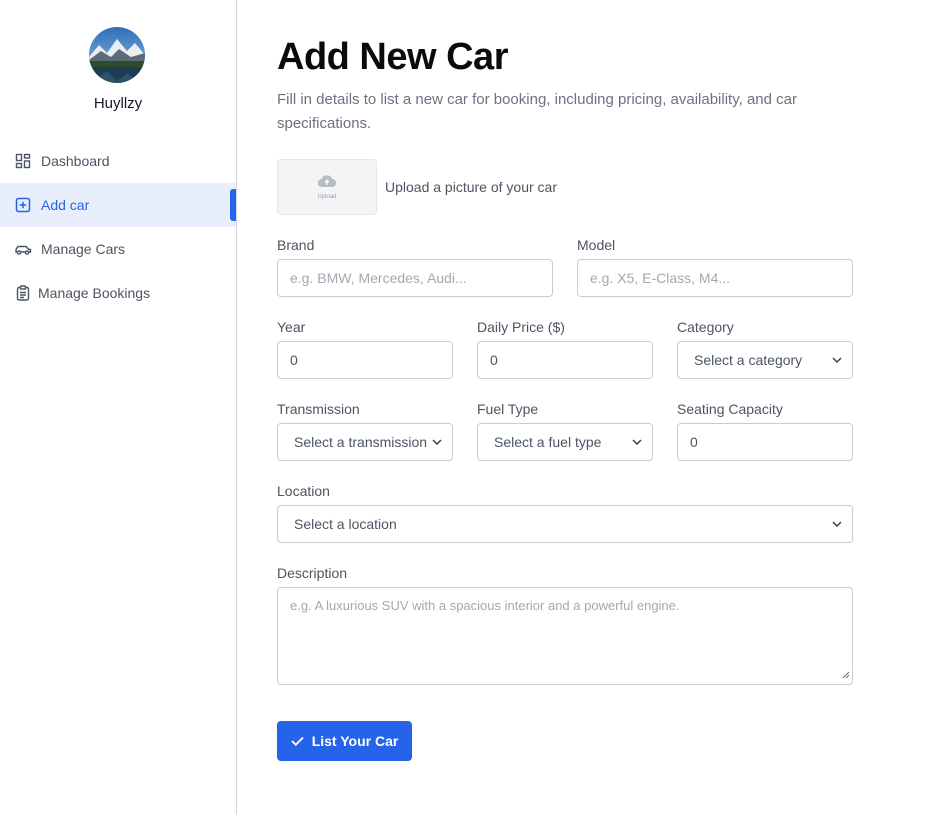  What do you see at coordinates (297, 741) in the screenshot?
I see `check-icon` at bounding box center [297, 741].